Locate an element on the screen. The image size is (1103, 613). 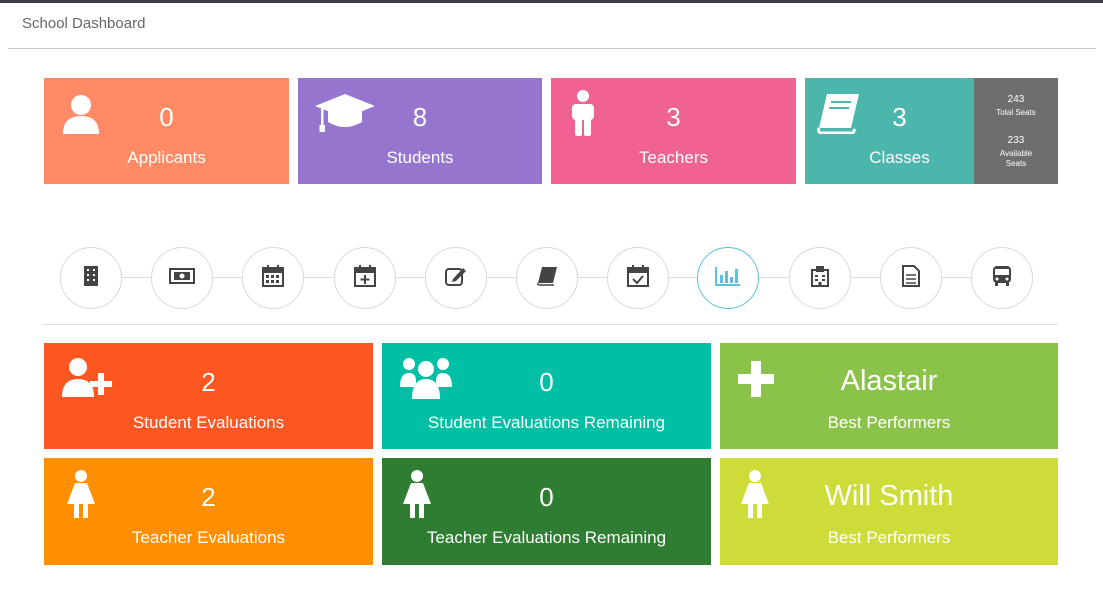
step-calendar-check is located at coordinates (638, 278).